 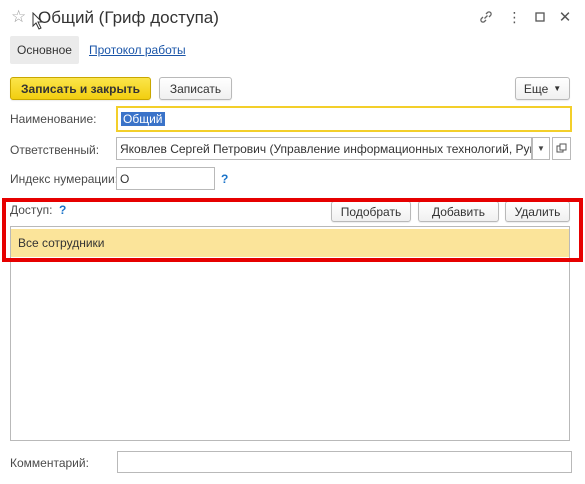 What do you see at coordinates (537, 211) in the screenshot?
I see `delete-button: Удалить` at bounding box center [537, 211].